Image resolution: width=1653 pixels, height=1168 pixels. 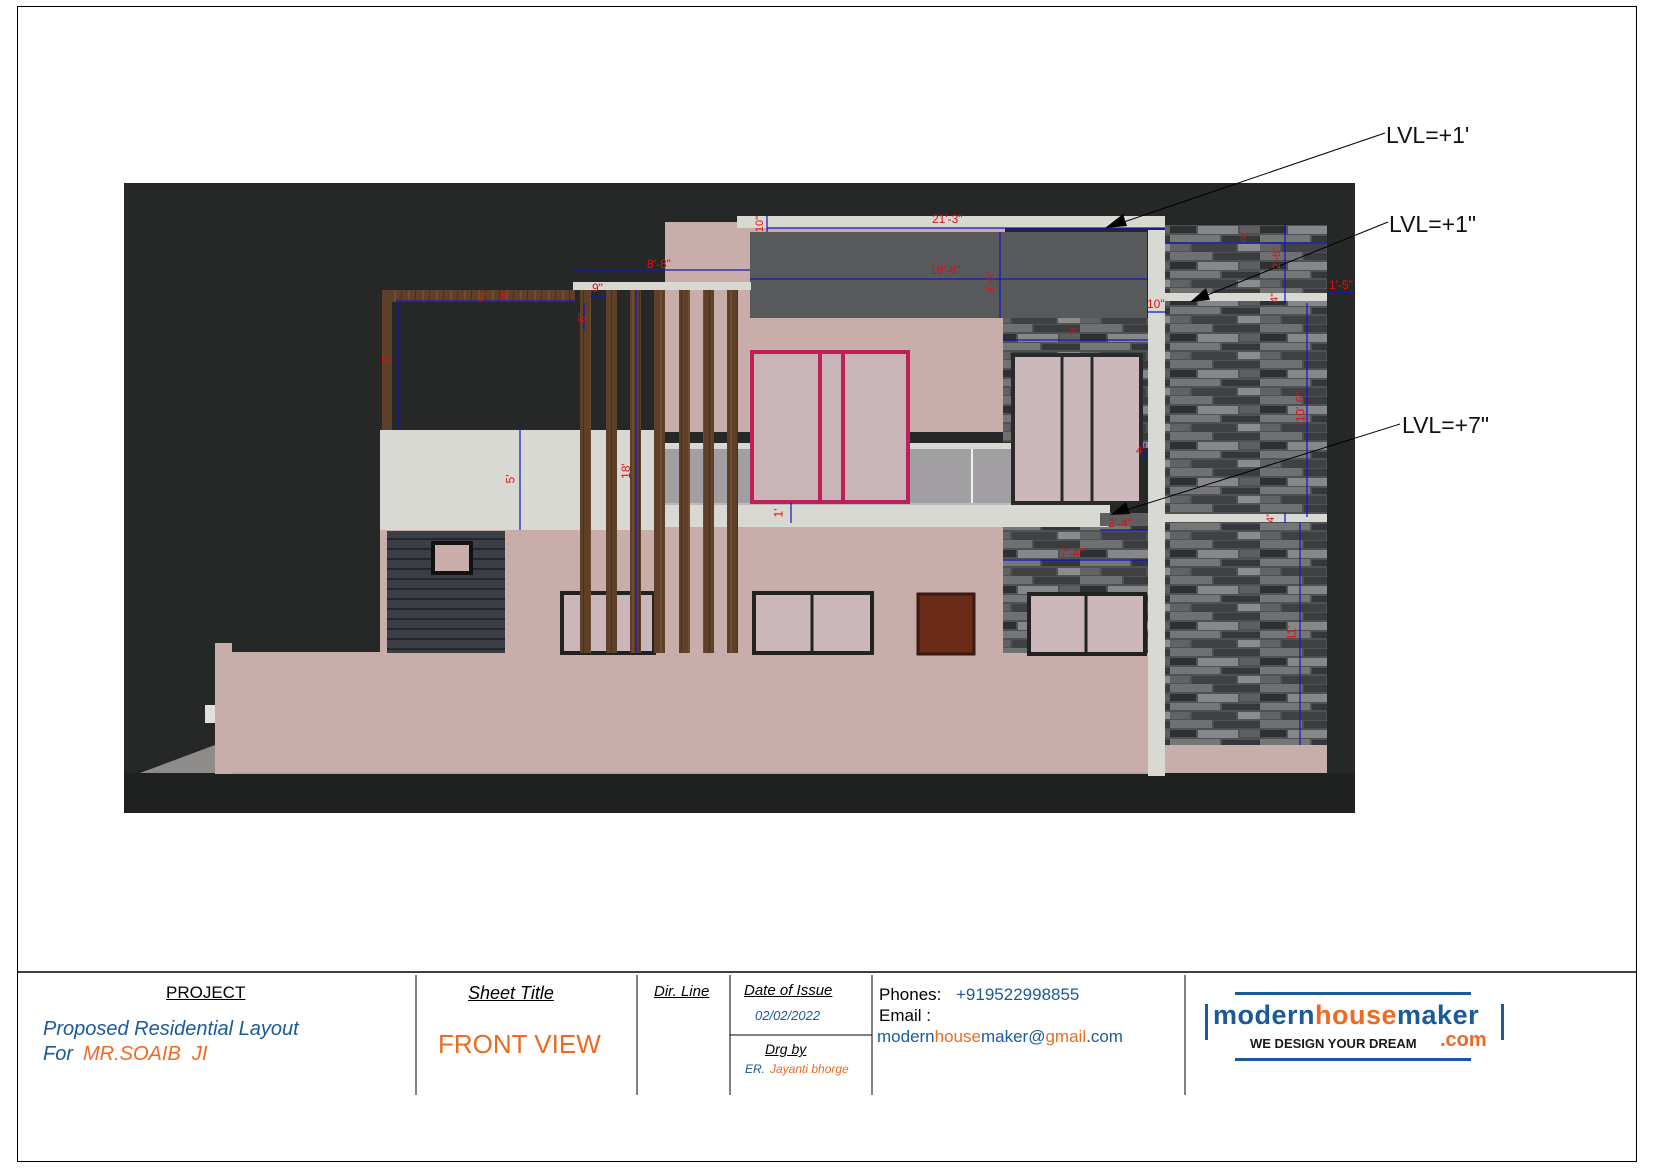 What do you see at coordinates (830, 427) in the screenshot?
I see `upper-window-red` at bounding box center [830, 427].